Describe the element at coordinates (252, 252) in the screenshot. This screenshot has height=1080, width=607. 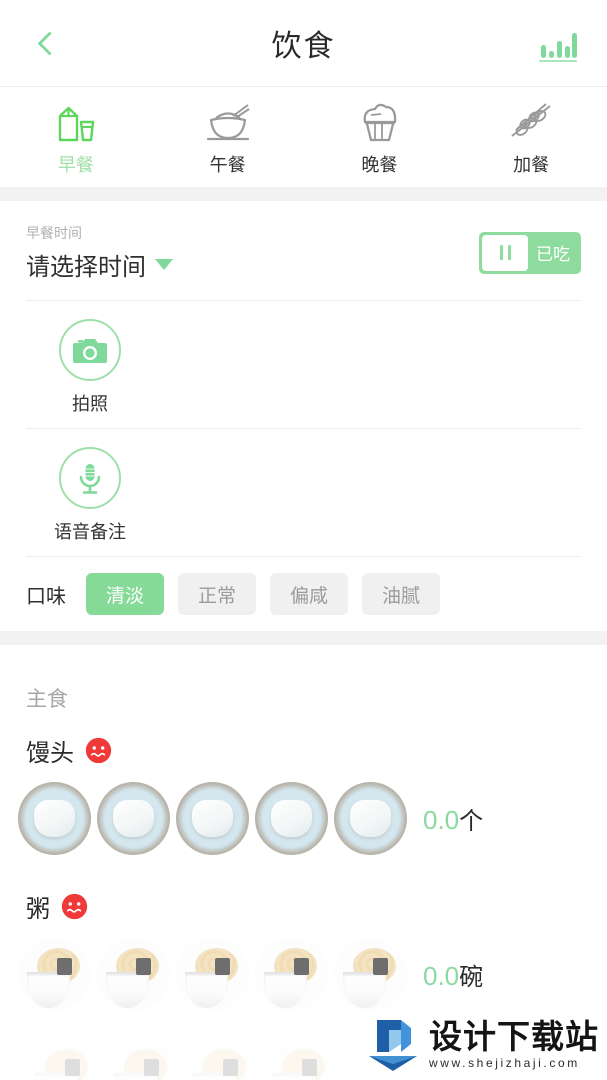
I see `meal-time-selector: 早餐时间 请选择时间` at that location.